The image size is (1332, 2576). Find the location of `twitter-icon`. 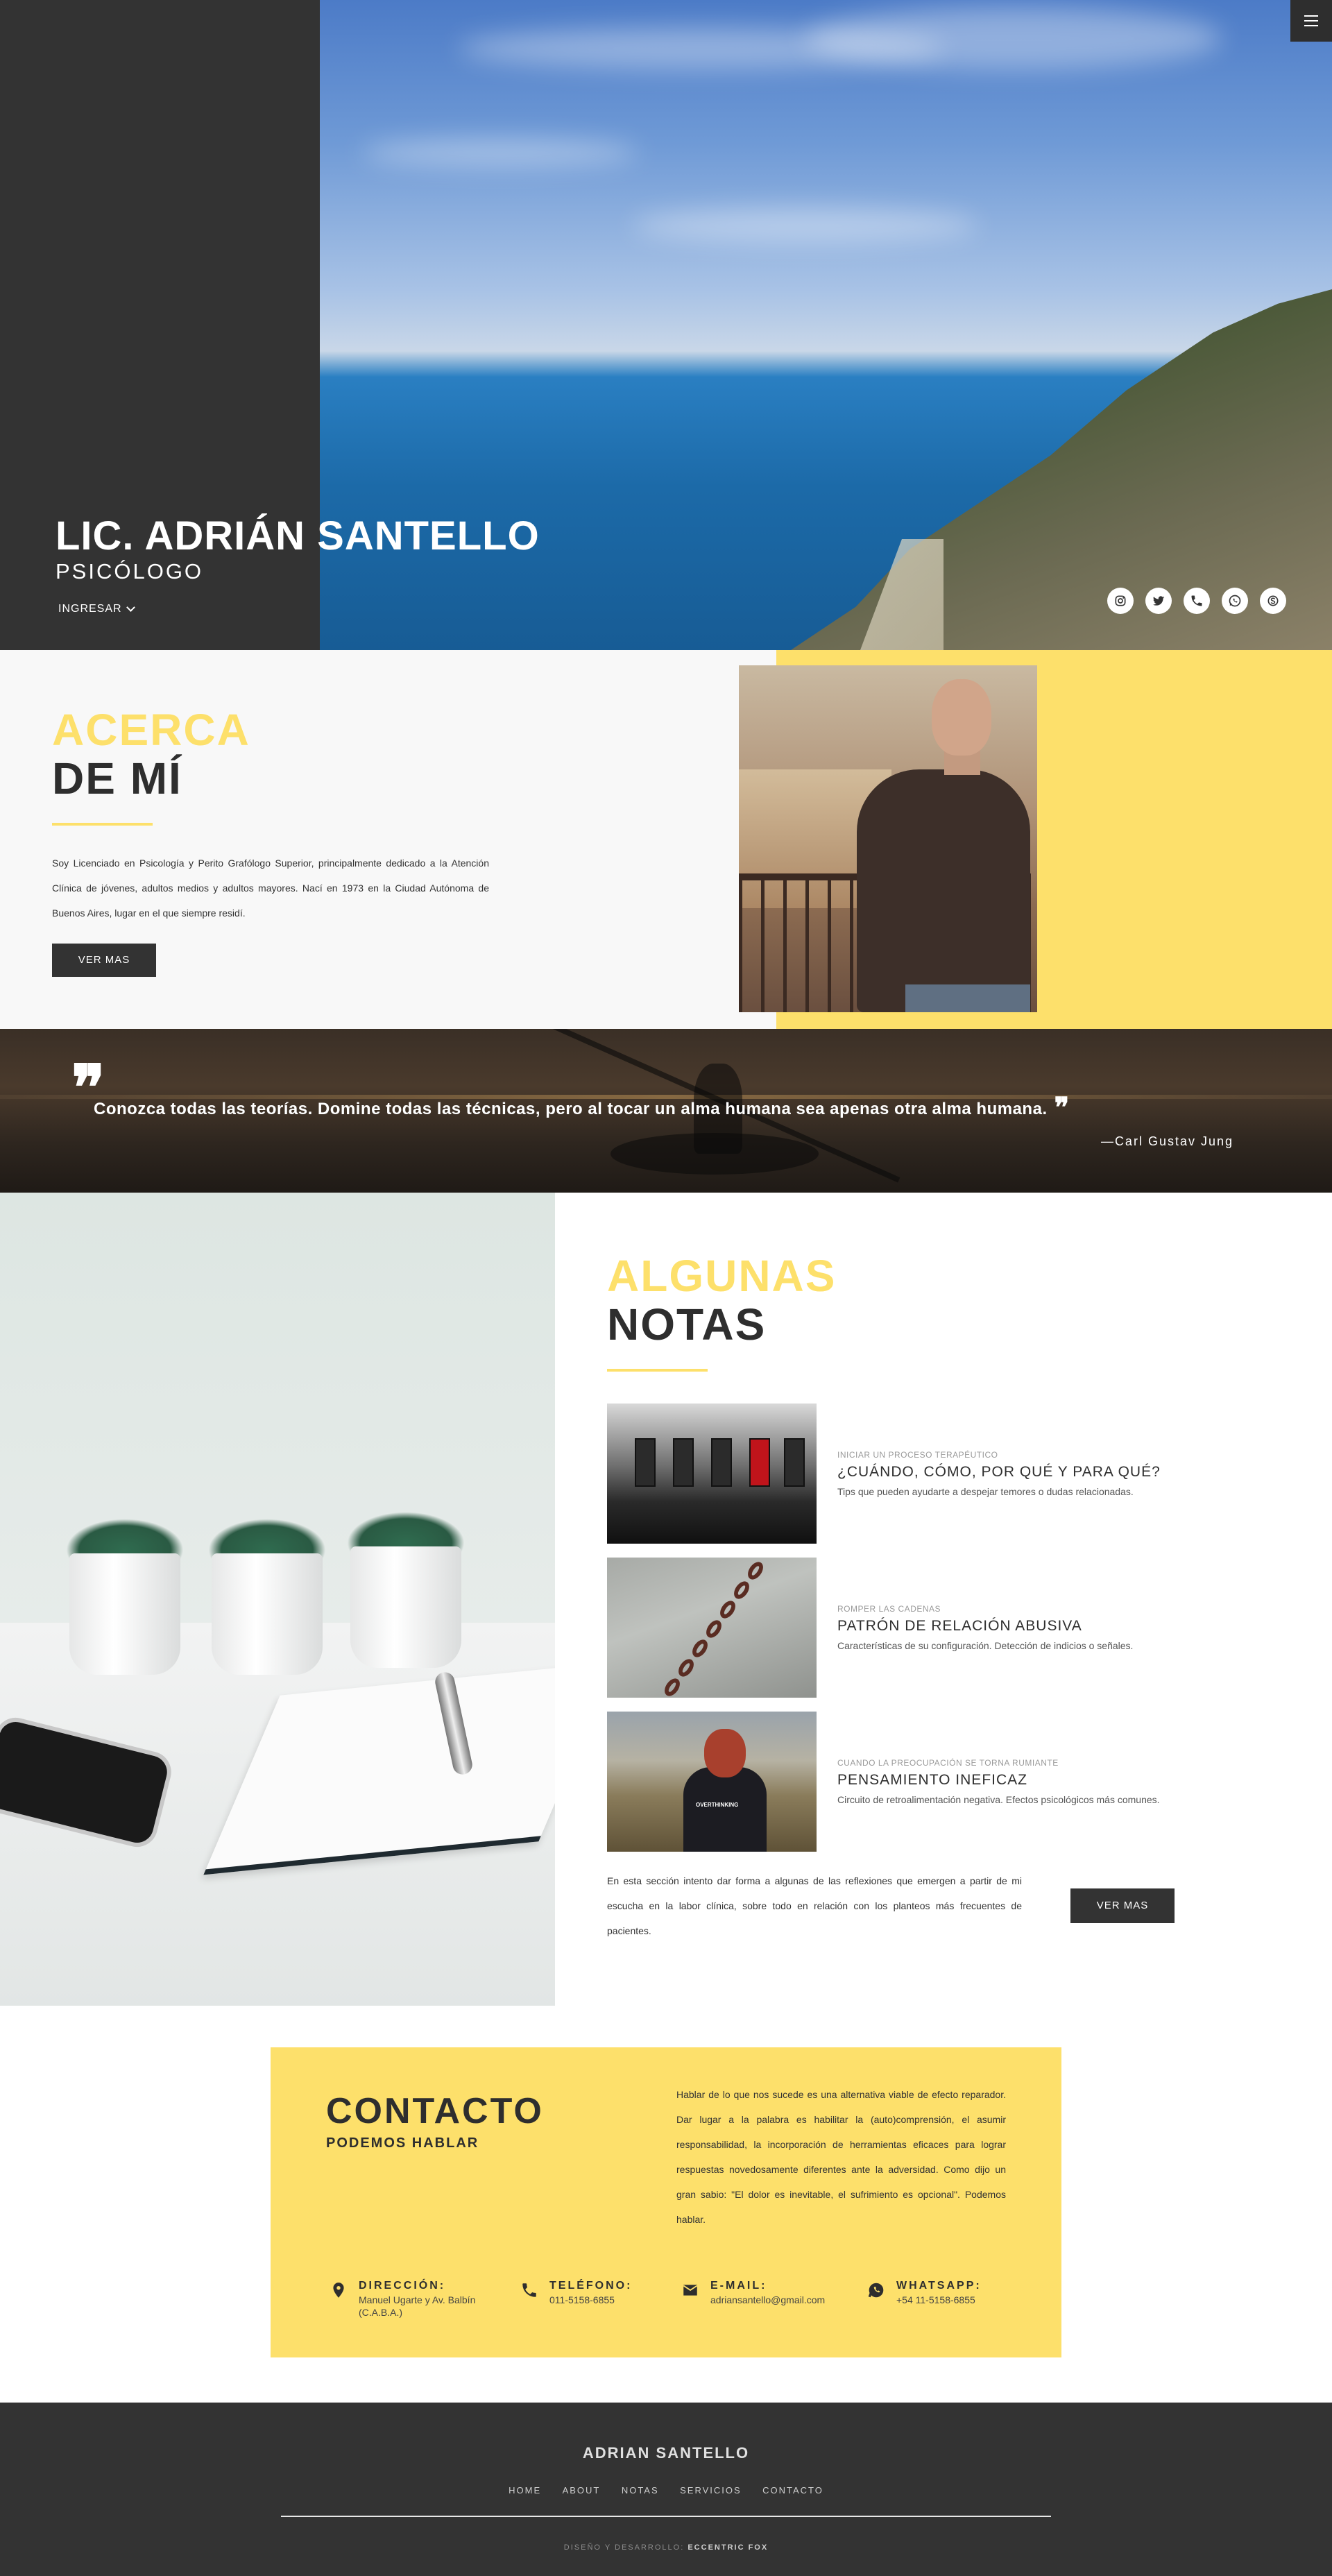

twitter-icon is located at coordinates (1158, 601).